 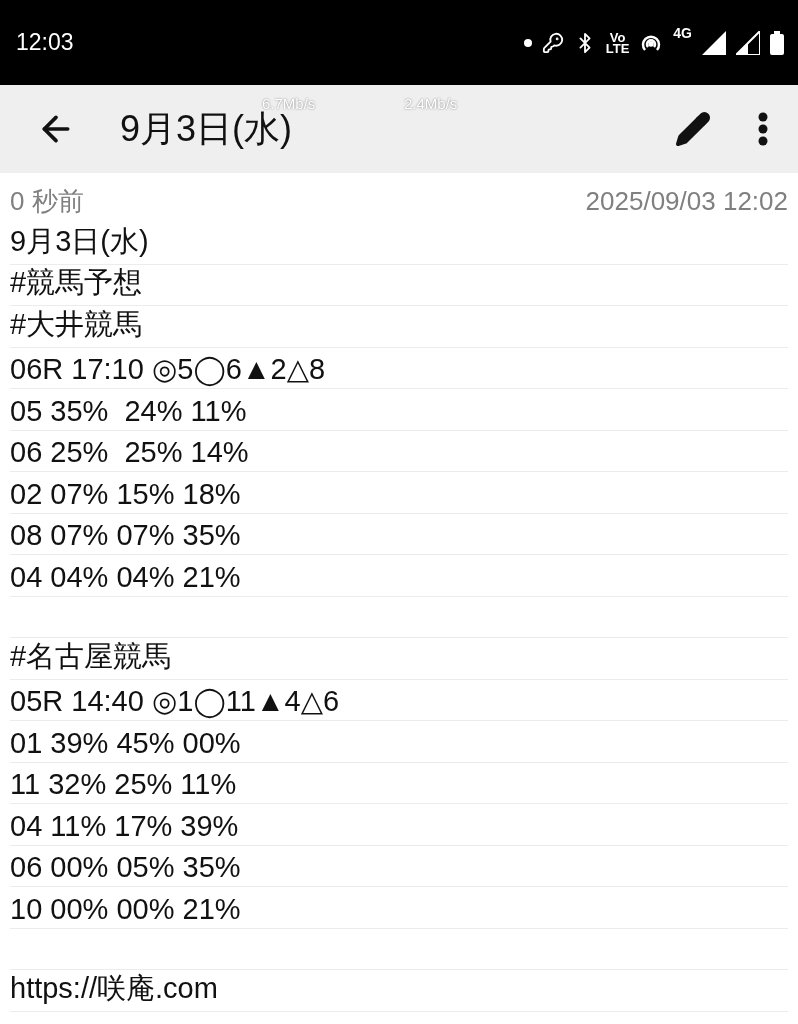 I want to click on volte-label: Vo LTE, so click(x=617, y=42).